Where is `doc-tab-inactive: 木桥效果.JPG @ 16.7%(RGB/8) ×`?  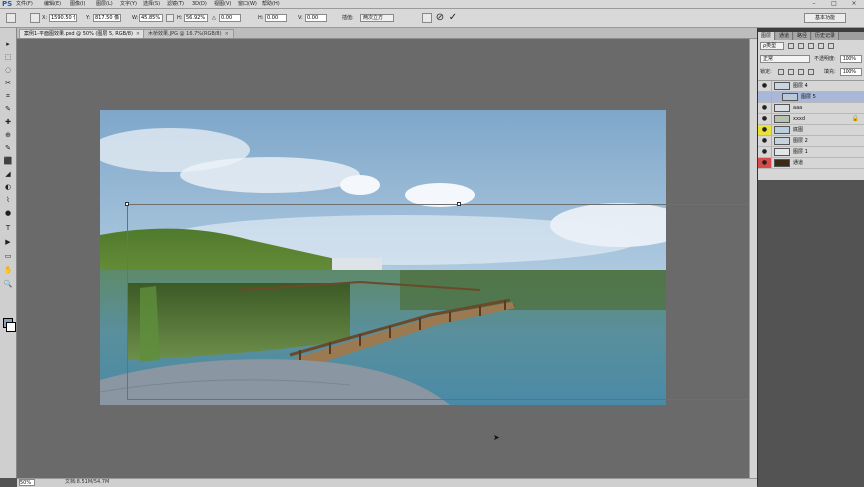 doc-tab-inactive: 木桥效果.JPG @ 16.7%(RGB/8) × is located at coordinates (188, 33).